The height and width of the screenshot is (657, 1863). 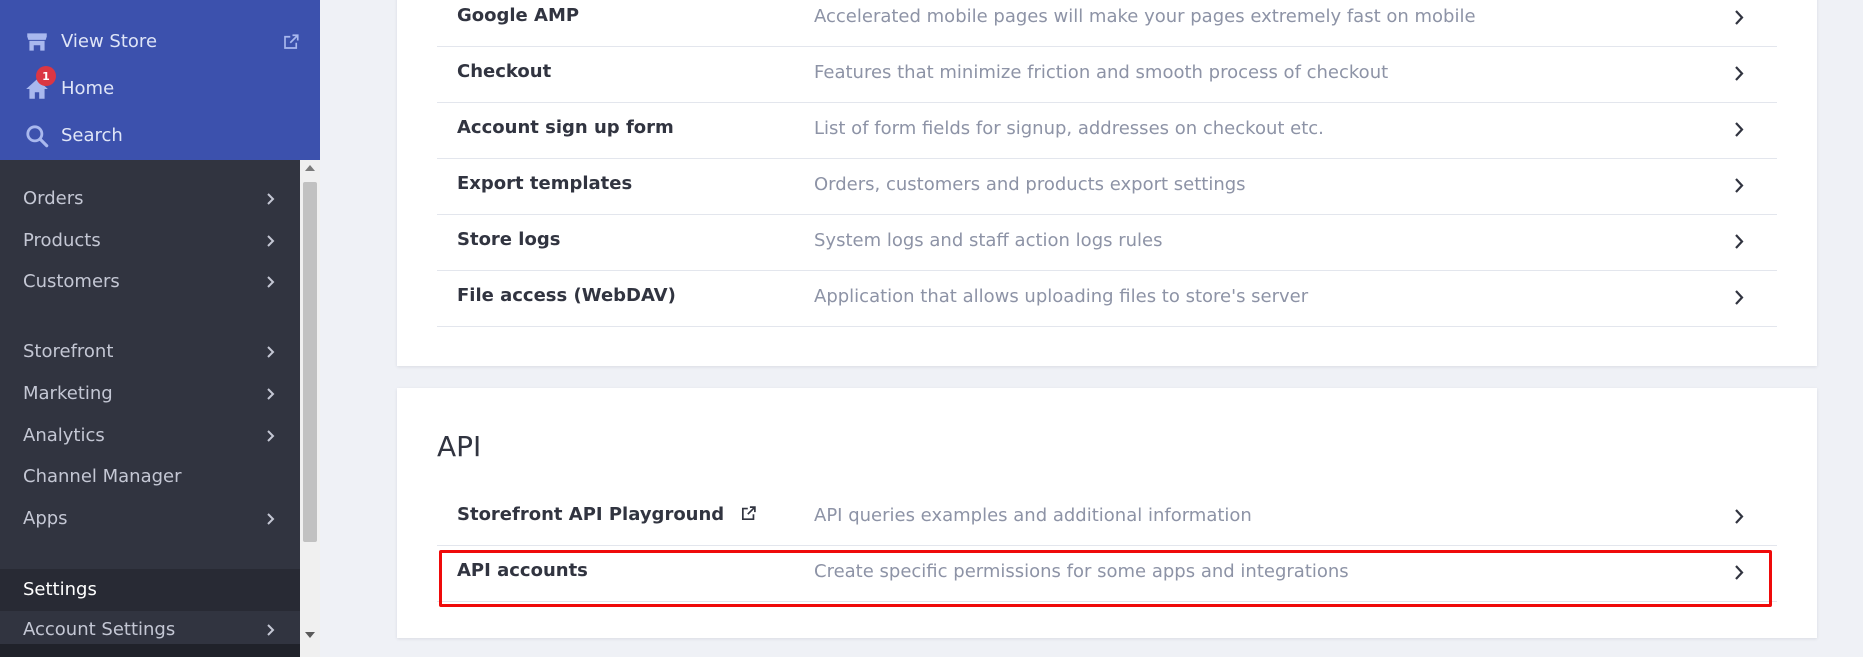 What do you see at coordinates (150, 282) in the screenshot?
I see `nav-item-customers: Customers` at bounding box center [150, 282].